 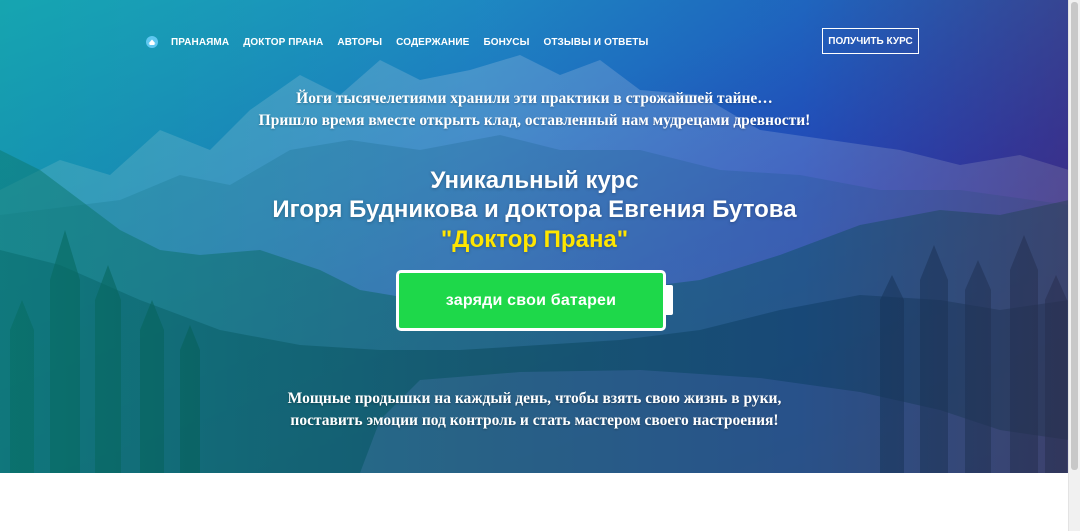 What do you see at coordinates (283, 42) in the screenshot?
I see `nav-item-doctor-prana: ДОКТОР ПРАНА` at bounding box center [283, 42].